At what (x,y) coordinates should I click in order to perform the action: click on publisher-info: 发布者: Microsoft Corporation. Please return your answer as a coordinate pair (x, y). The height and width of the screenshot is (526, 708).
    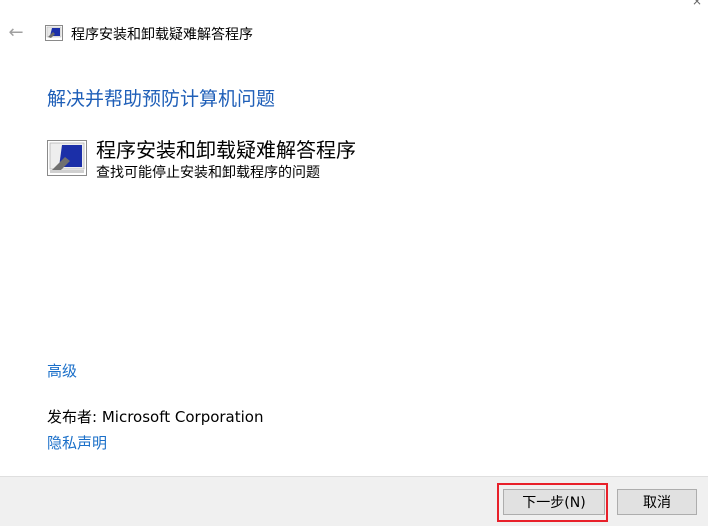
    Looking at the image, I should click on (155, 416).